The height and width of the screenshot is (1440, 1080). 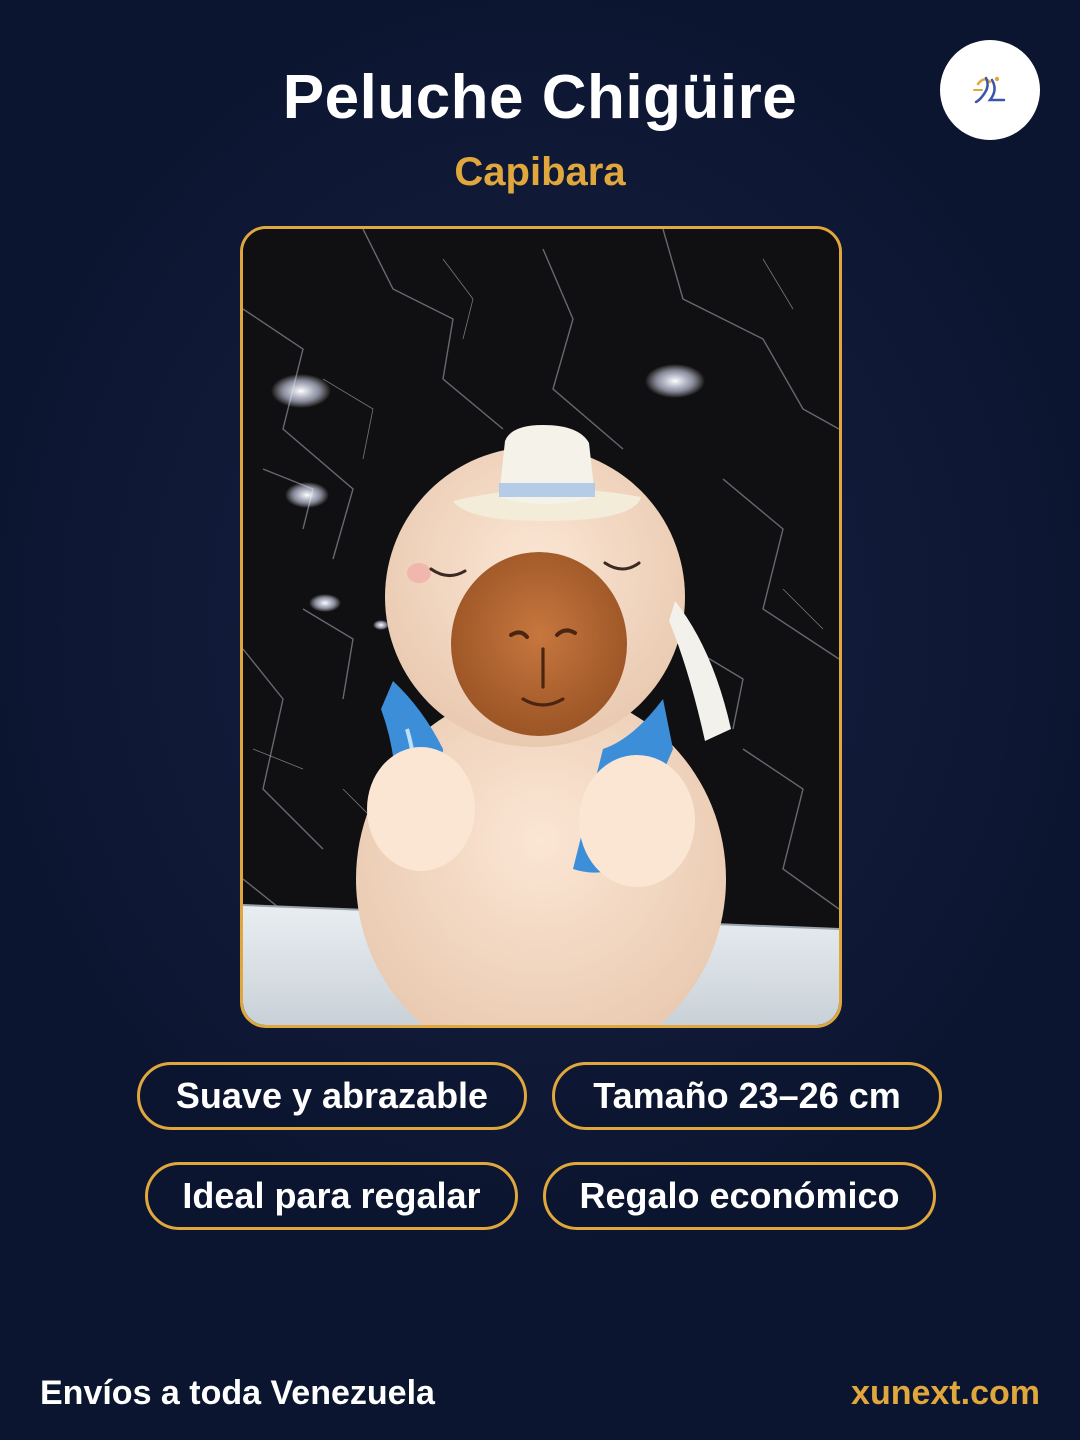 I want to click on feature-pill-size: Tamaño 23–26 cm, so click(x=747, y=1096).